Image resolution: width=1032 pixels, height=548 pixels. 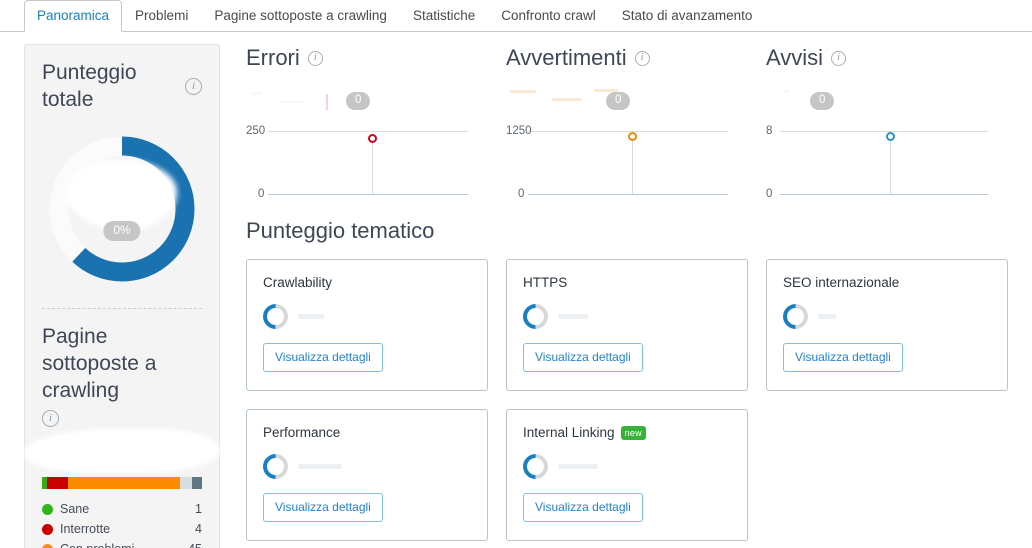 What do you see at coordinates (85, 529) in the screenshot?
I see `legend-label-interrotte: Interrotte` at bounding box center [85, 529].